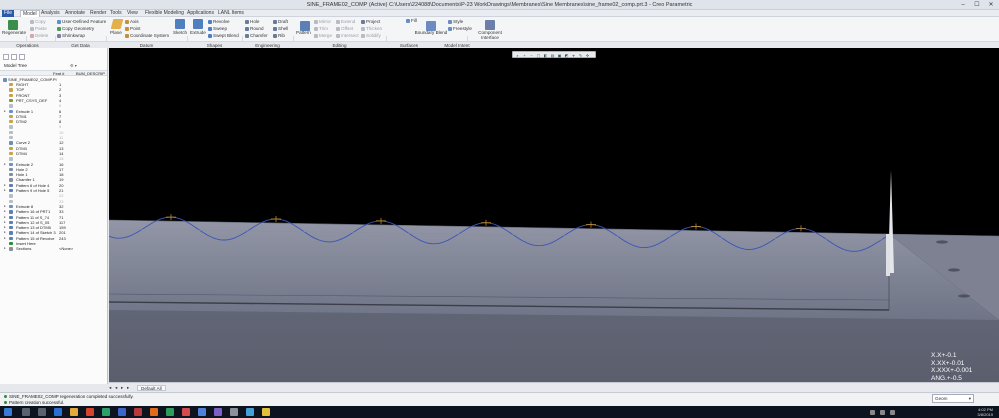 Image resolution: width=999 pixels, height=418 pixels. Describe the element at coordinates (457, 44) in the screenshot. I see `group-model-intent: Model Intent` at that location.